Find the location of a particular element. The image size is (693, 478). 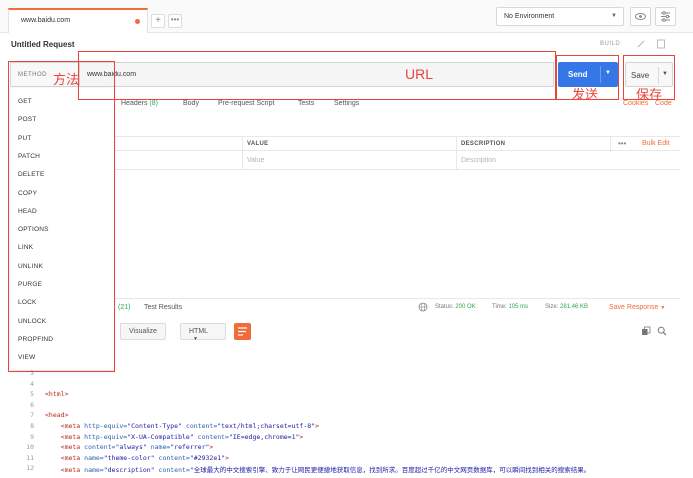

eye-icon is located at coordinates (640, 16).